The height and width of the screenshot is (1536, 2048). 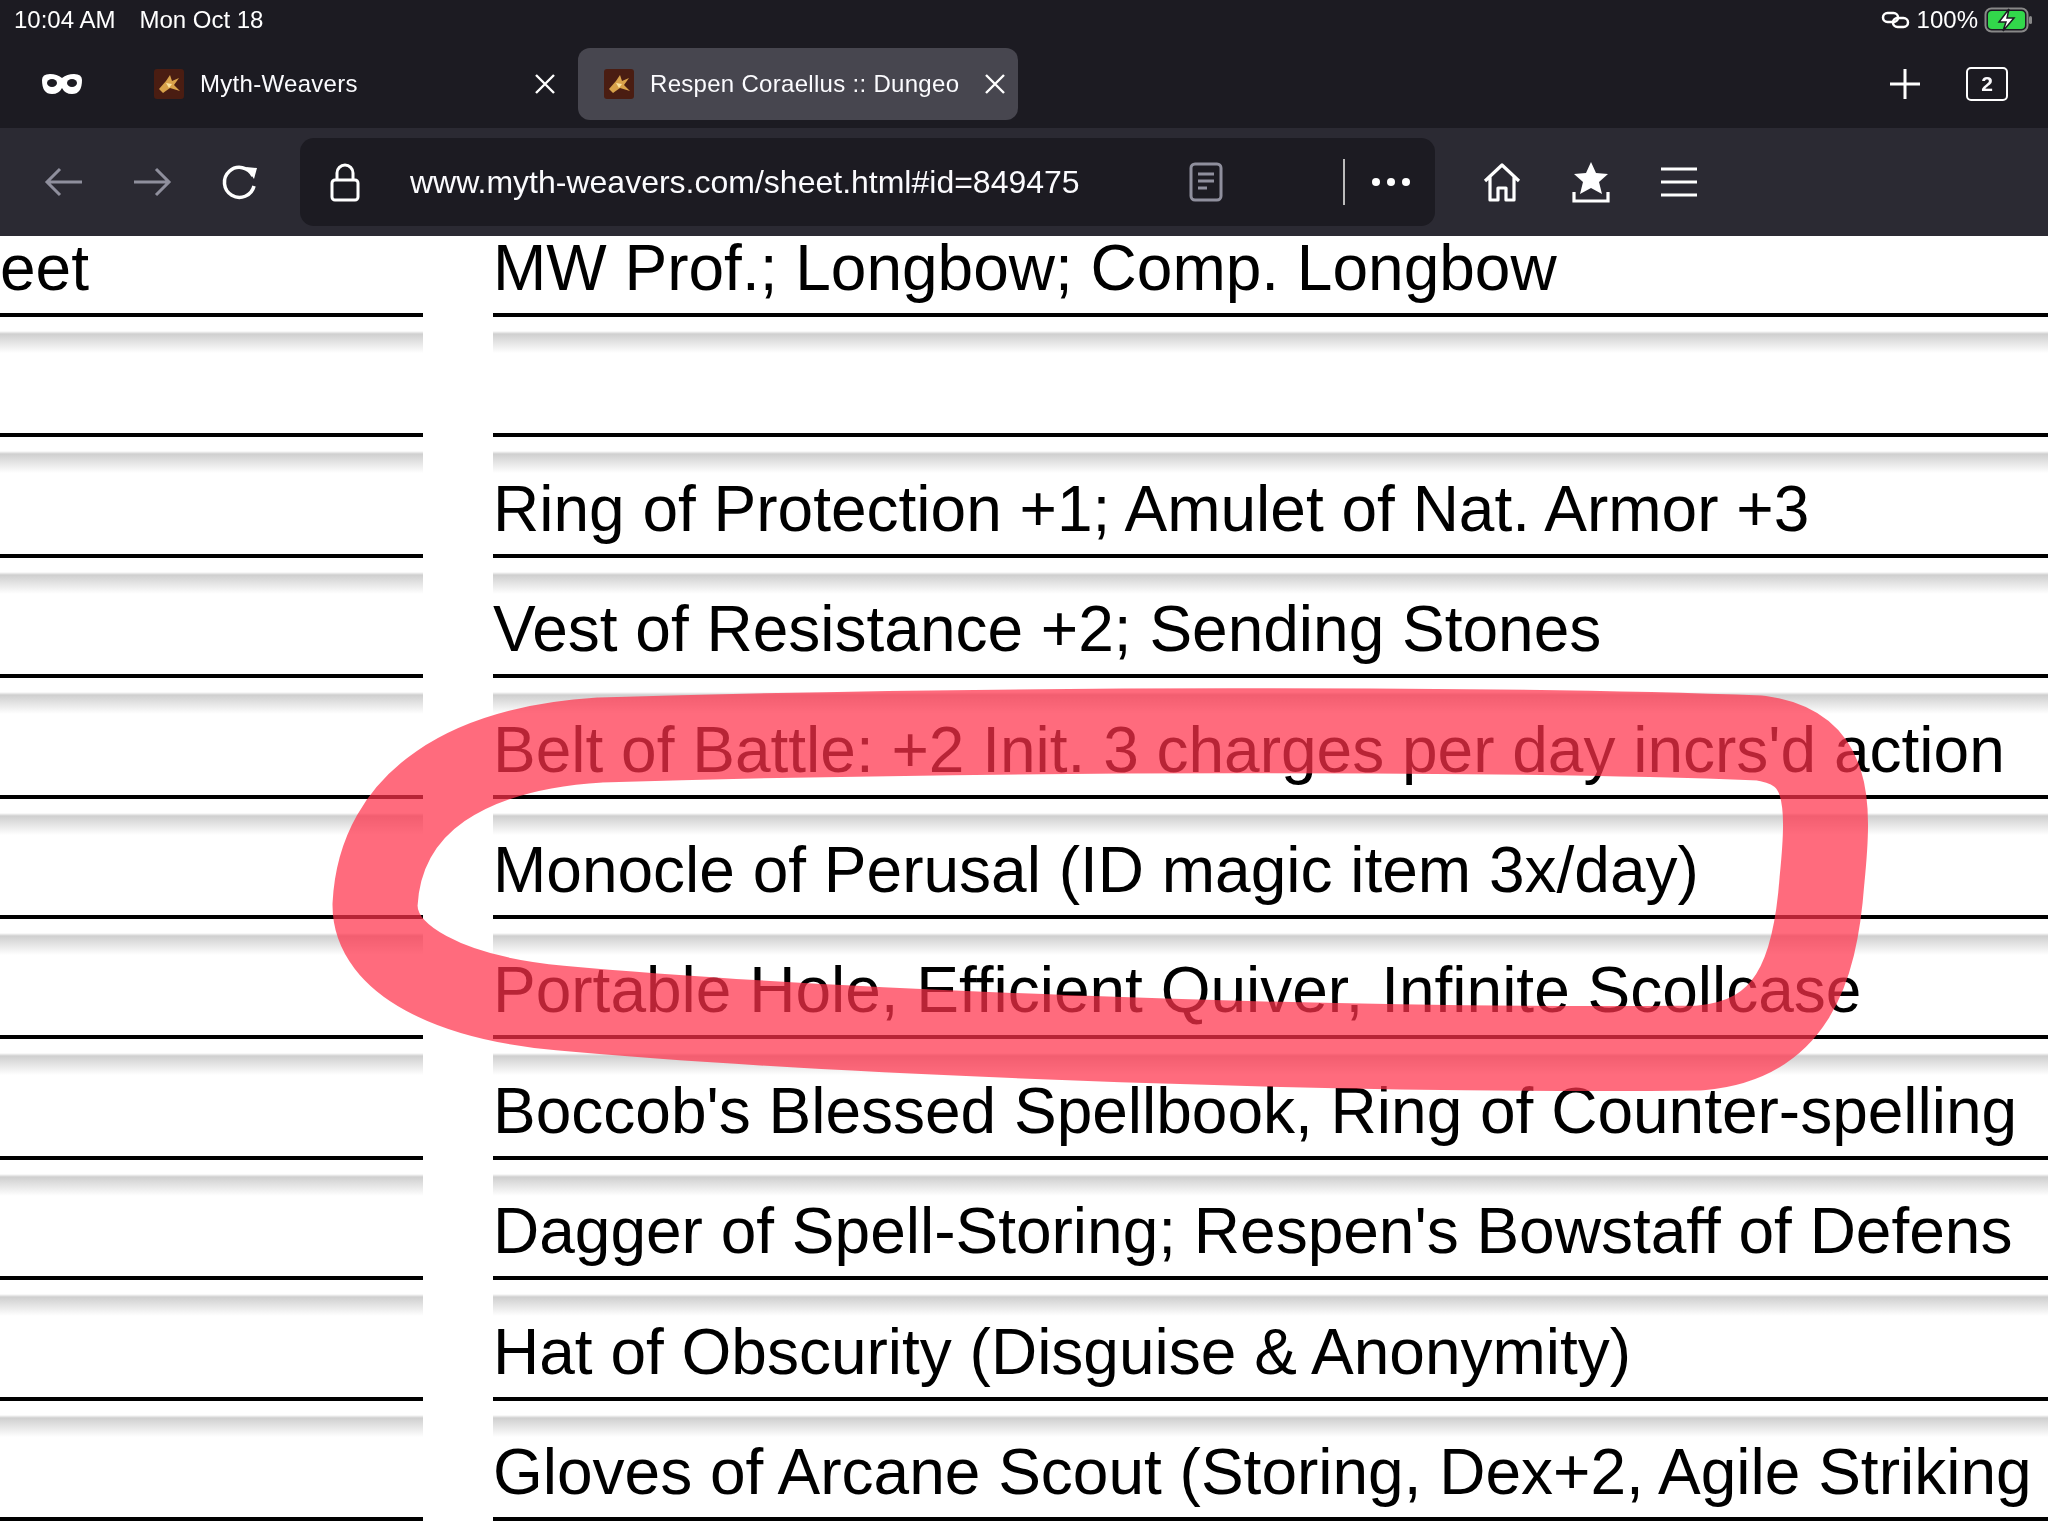 What do you see at coordinates (1502, 182) in the screenshot?
I see `home-icon` at bounding box center [1502, 182].